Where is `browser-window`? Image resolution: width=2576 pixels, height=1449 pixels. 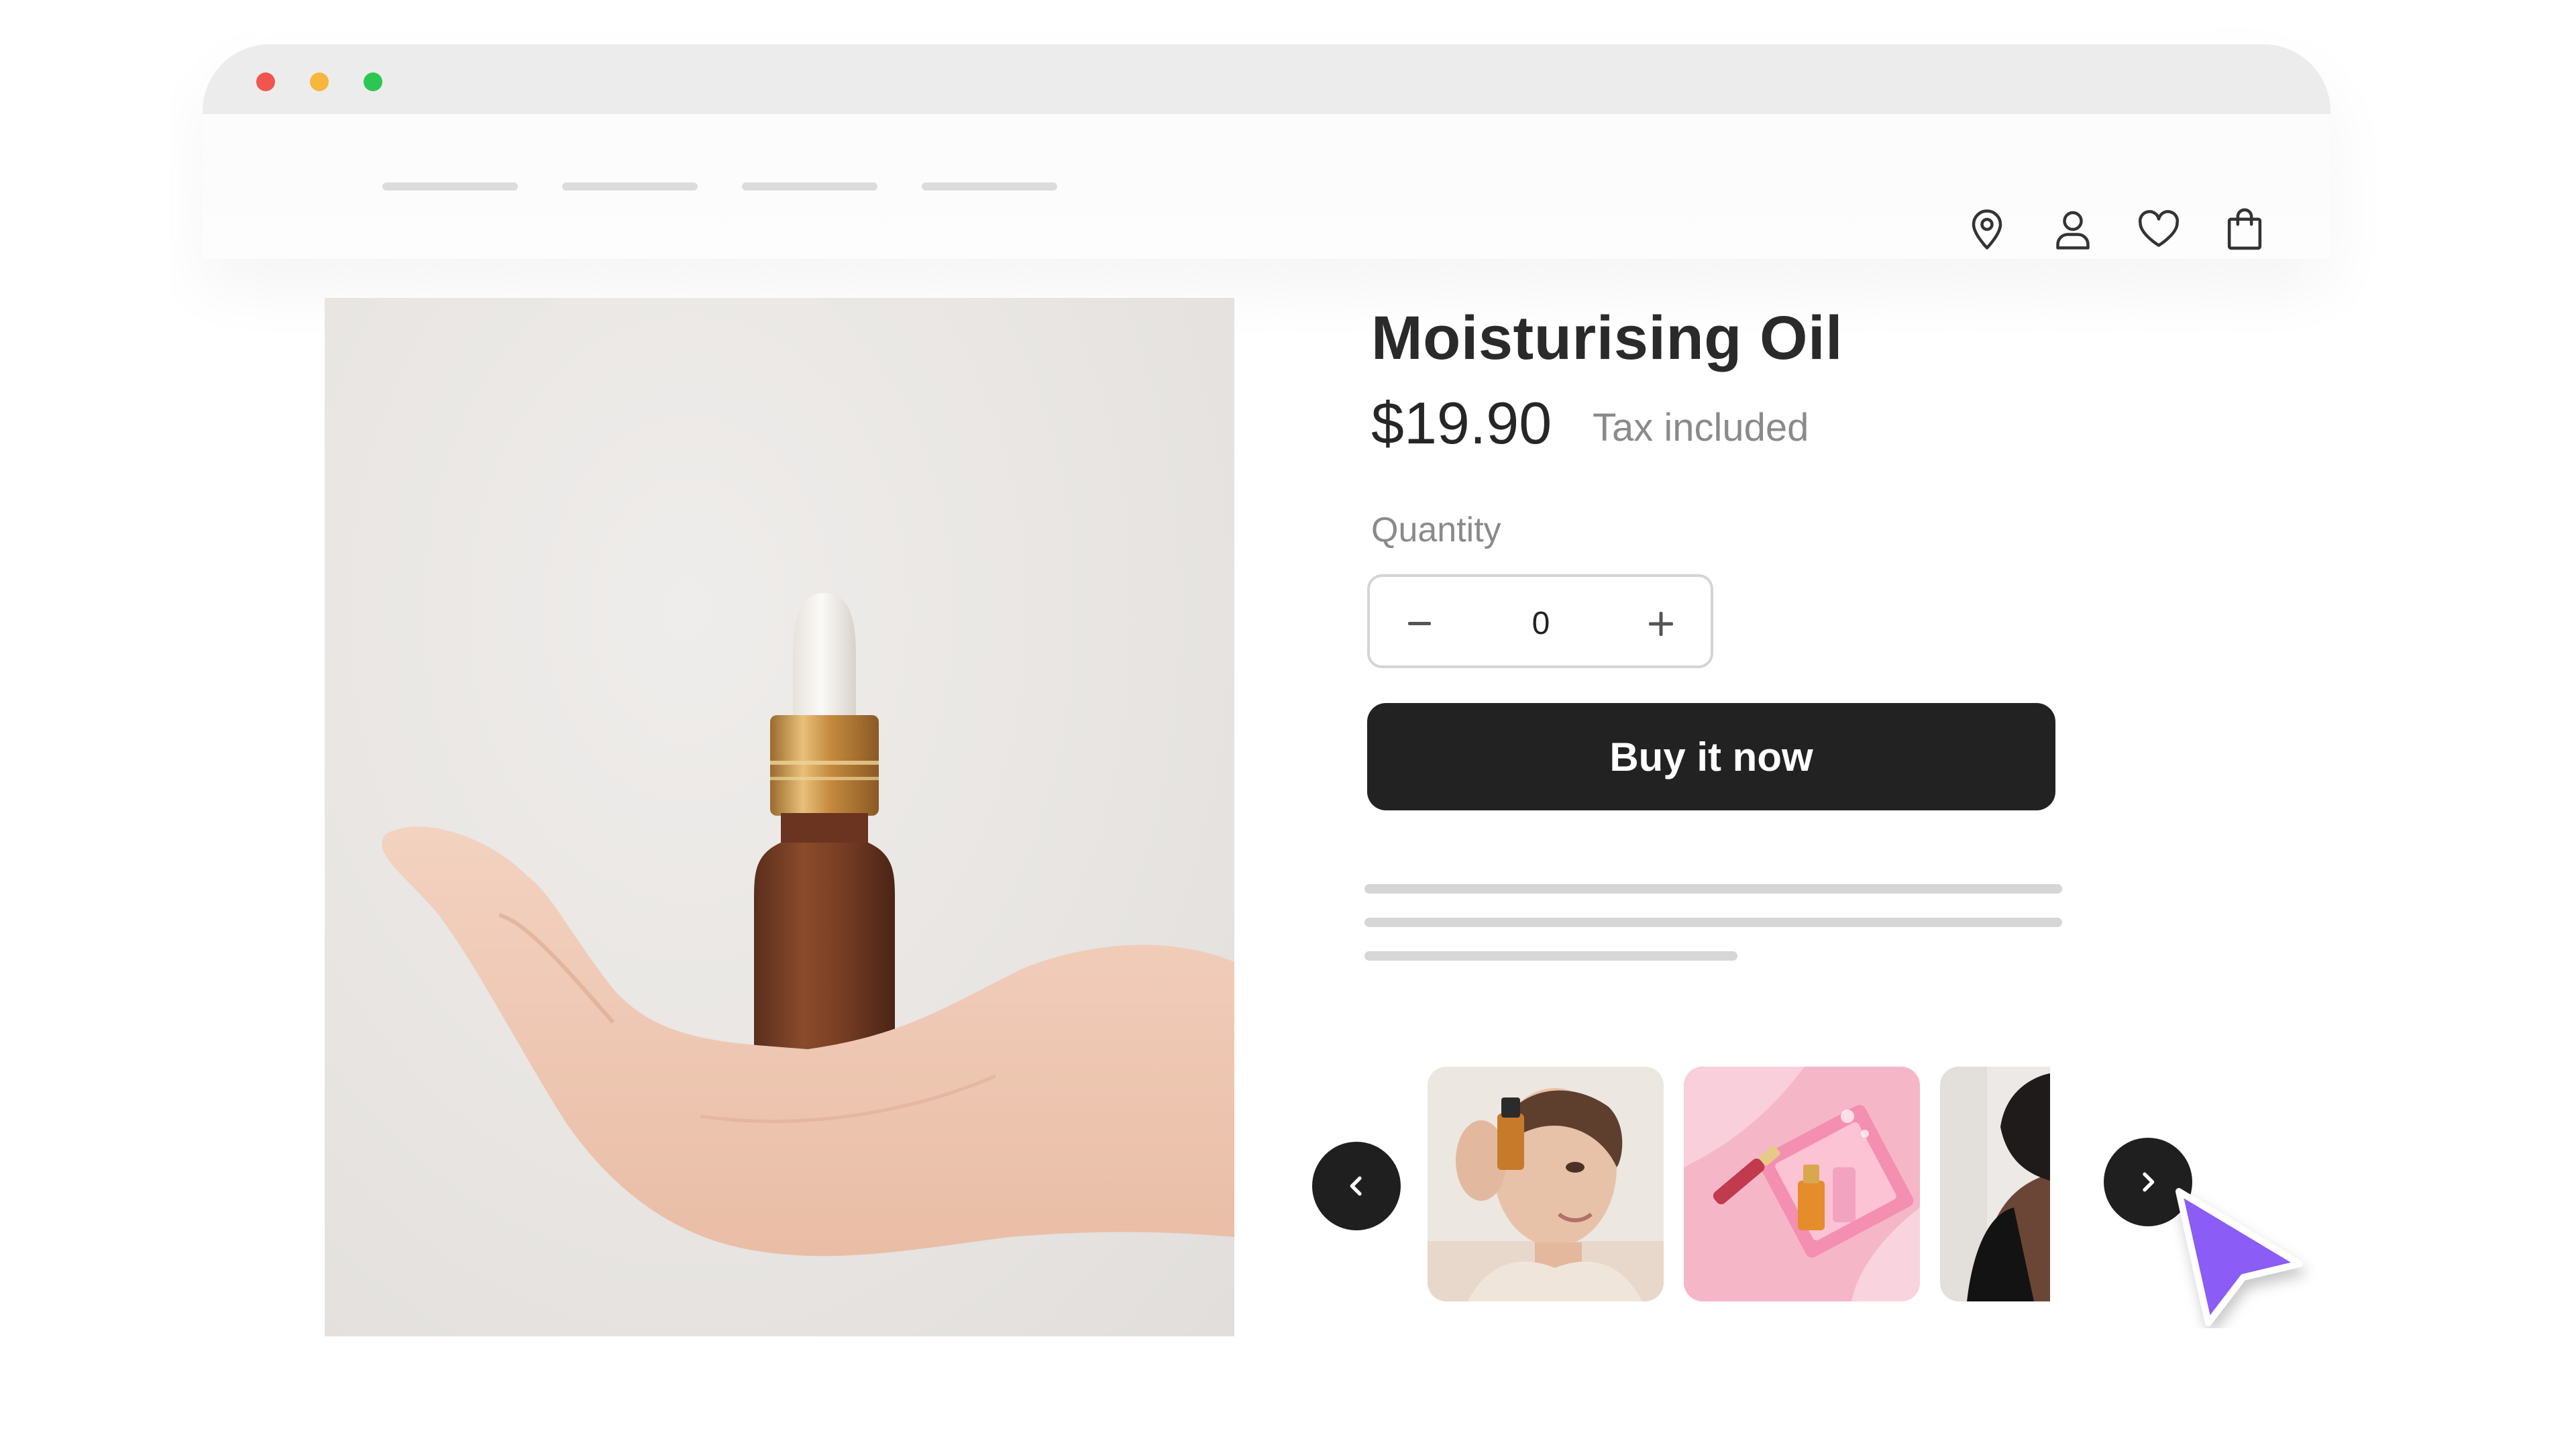 browser-window is located at coordinates (1266, 151).